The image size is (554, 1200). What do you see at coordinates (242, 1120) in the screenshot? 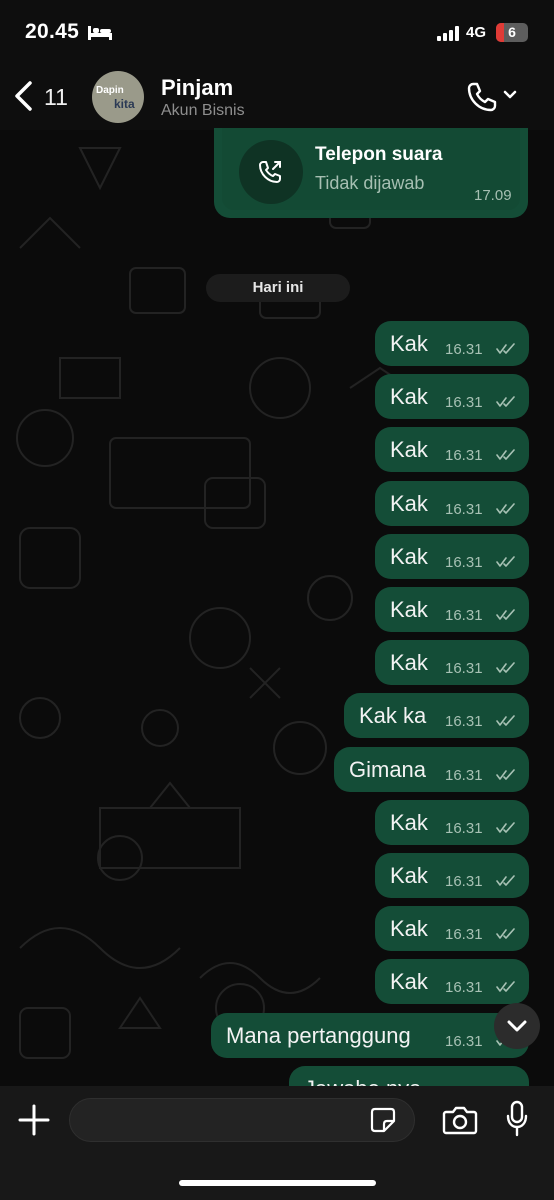
I see `message-input` at bounding box center [242, 1120].